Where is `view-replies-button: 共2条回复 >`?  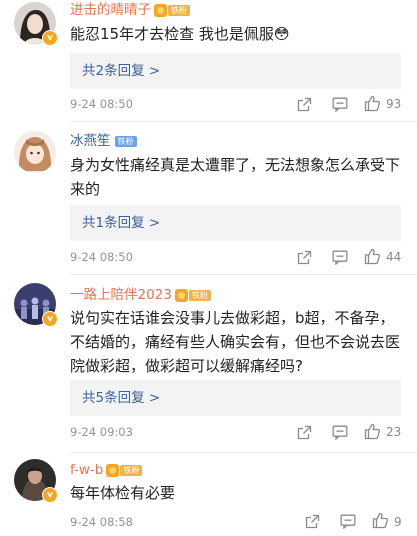
view-replies-button: 共2条回复 > is located at coordinates (235, 71).